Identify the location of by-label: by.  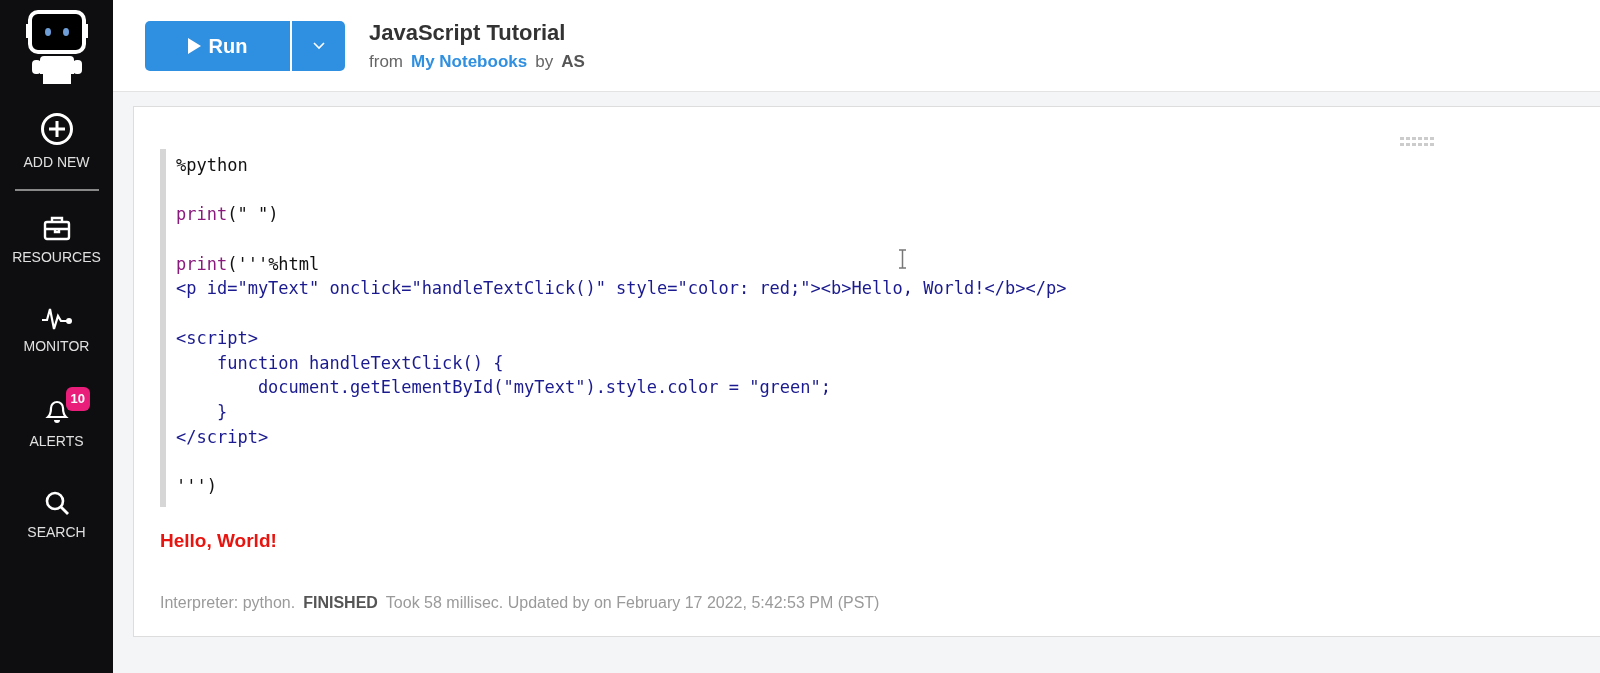
(544, 62).